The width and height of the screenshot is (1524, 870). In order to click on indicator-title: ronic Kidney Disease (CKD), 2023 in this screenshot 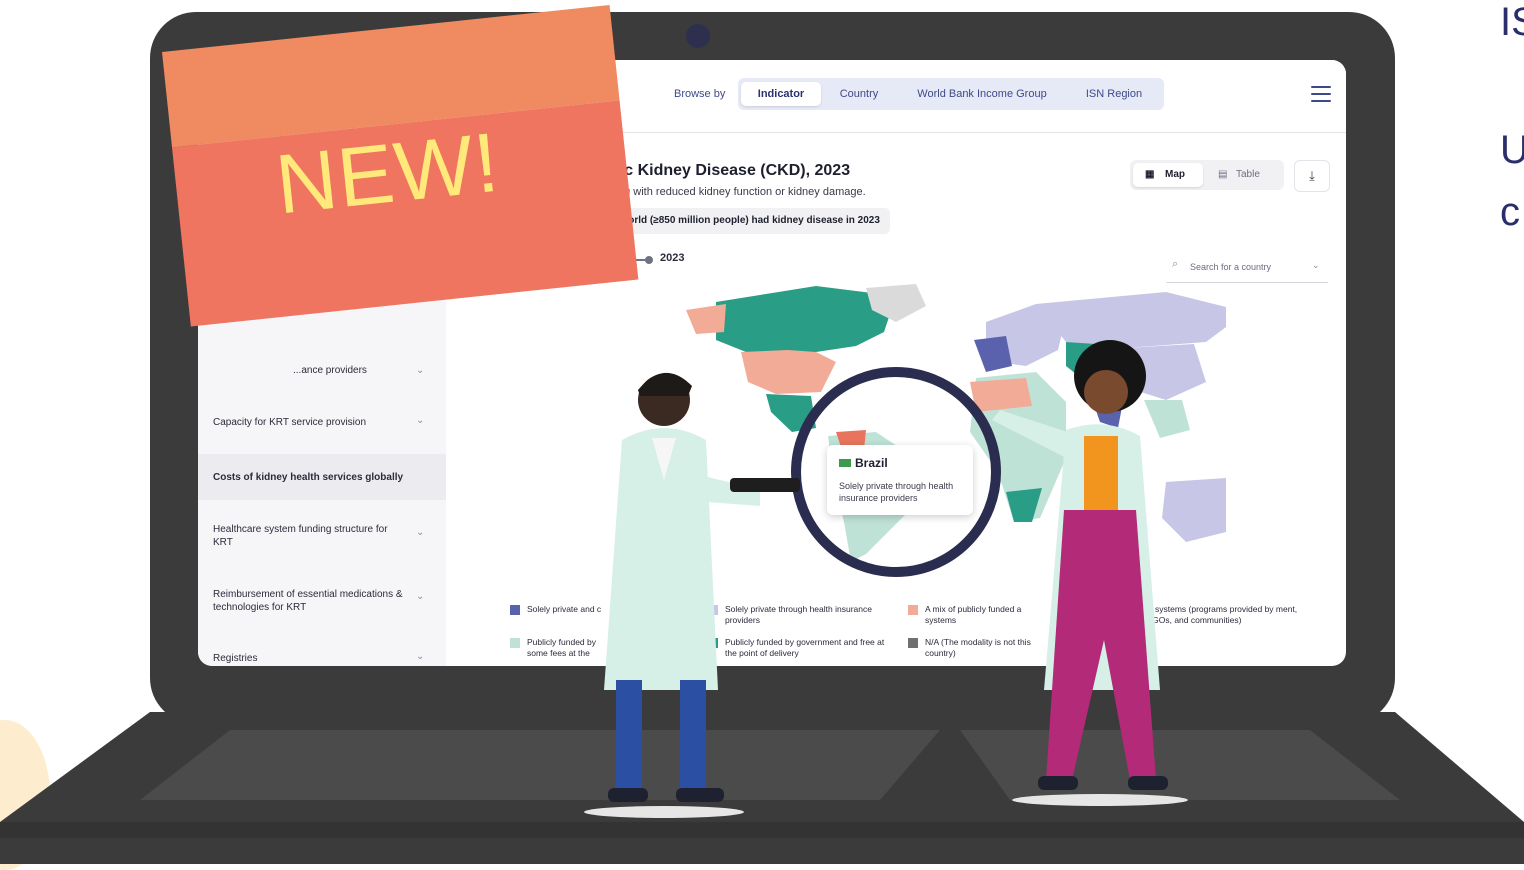, I will do `click(722, 170)`.